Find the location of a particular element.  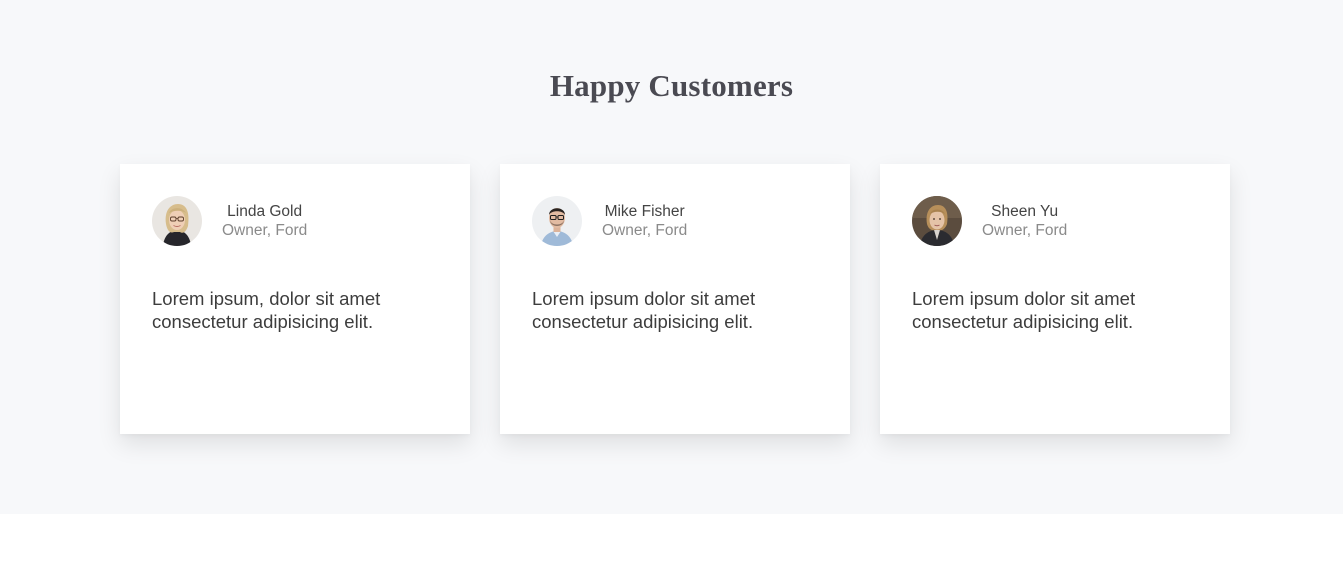

woman-blazer-avatar-icon is located at coordinates (937, 221).